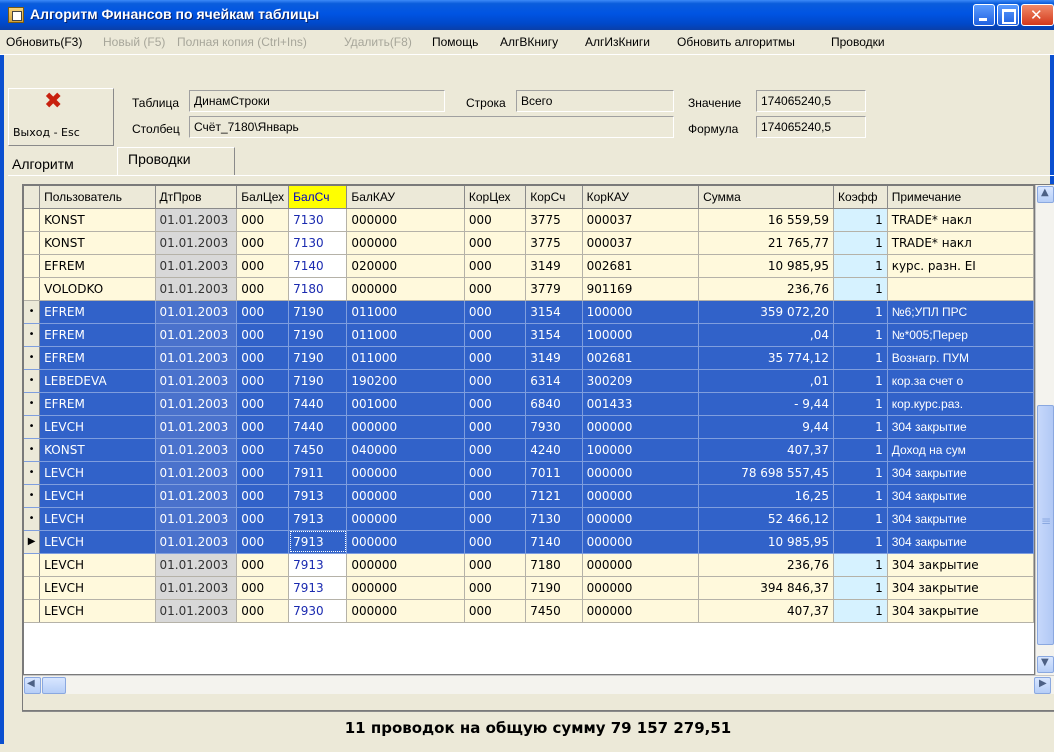  I want to click on header-sum: Сумма, so click(766, 197).